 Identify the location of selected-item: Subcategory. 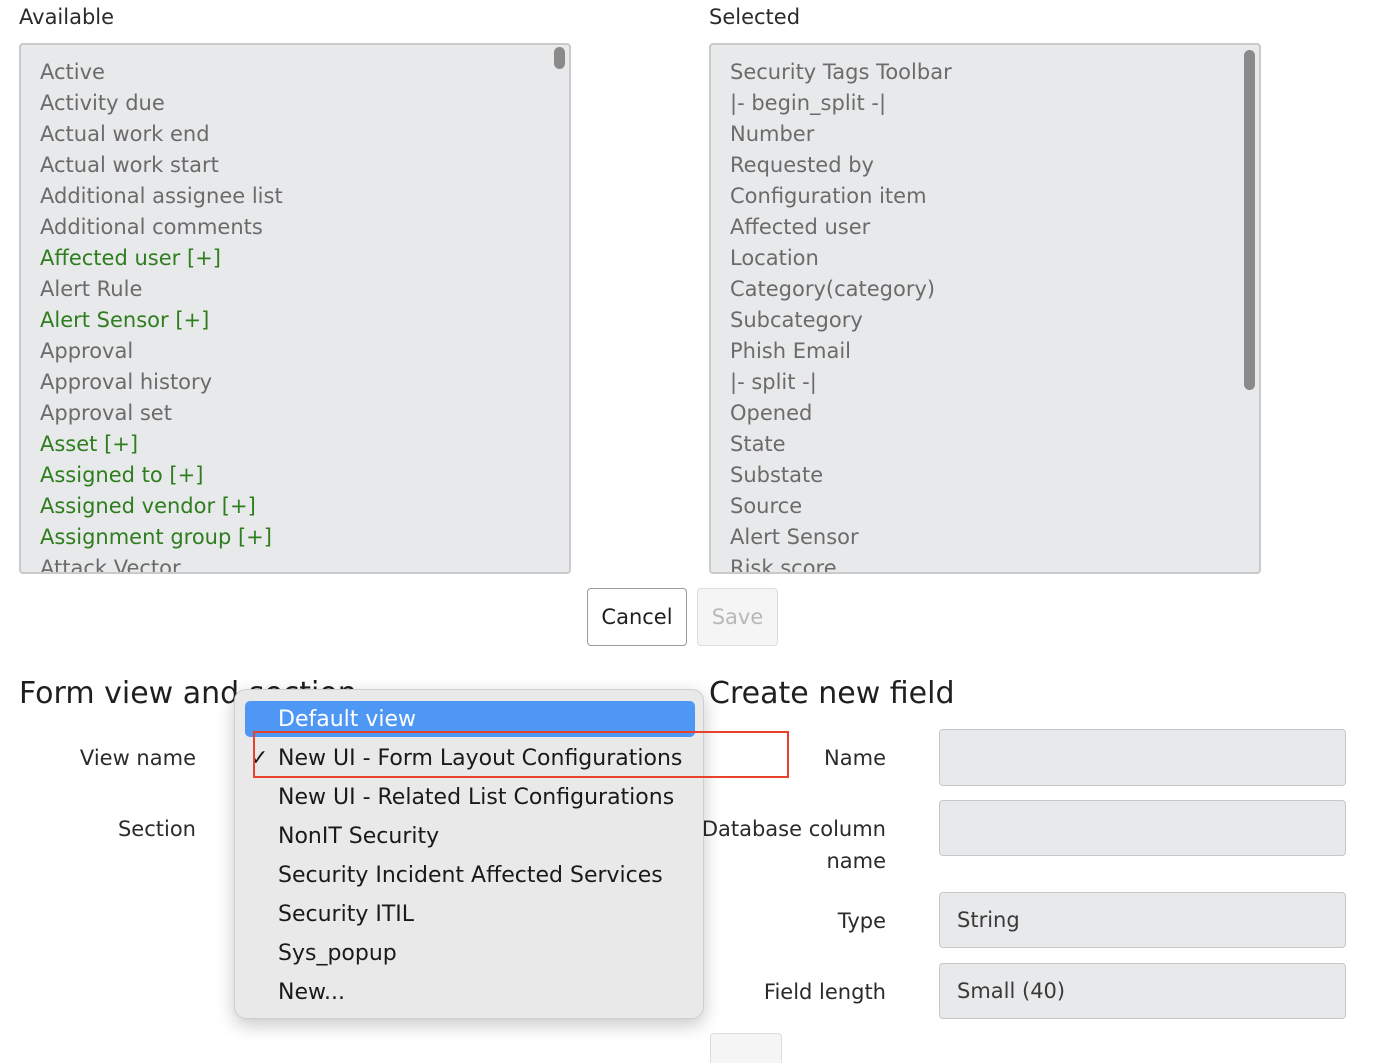
(994, 320).